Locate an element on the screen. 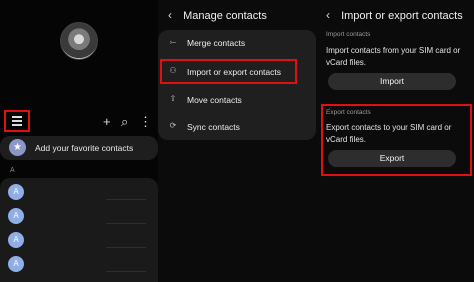  import-button: Import is located at coordinates (392, 81).